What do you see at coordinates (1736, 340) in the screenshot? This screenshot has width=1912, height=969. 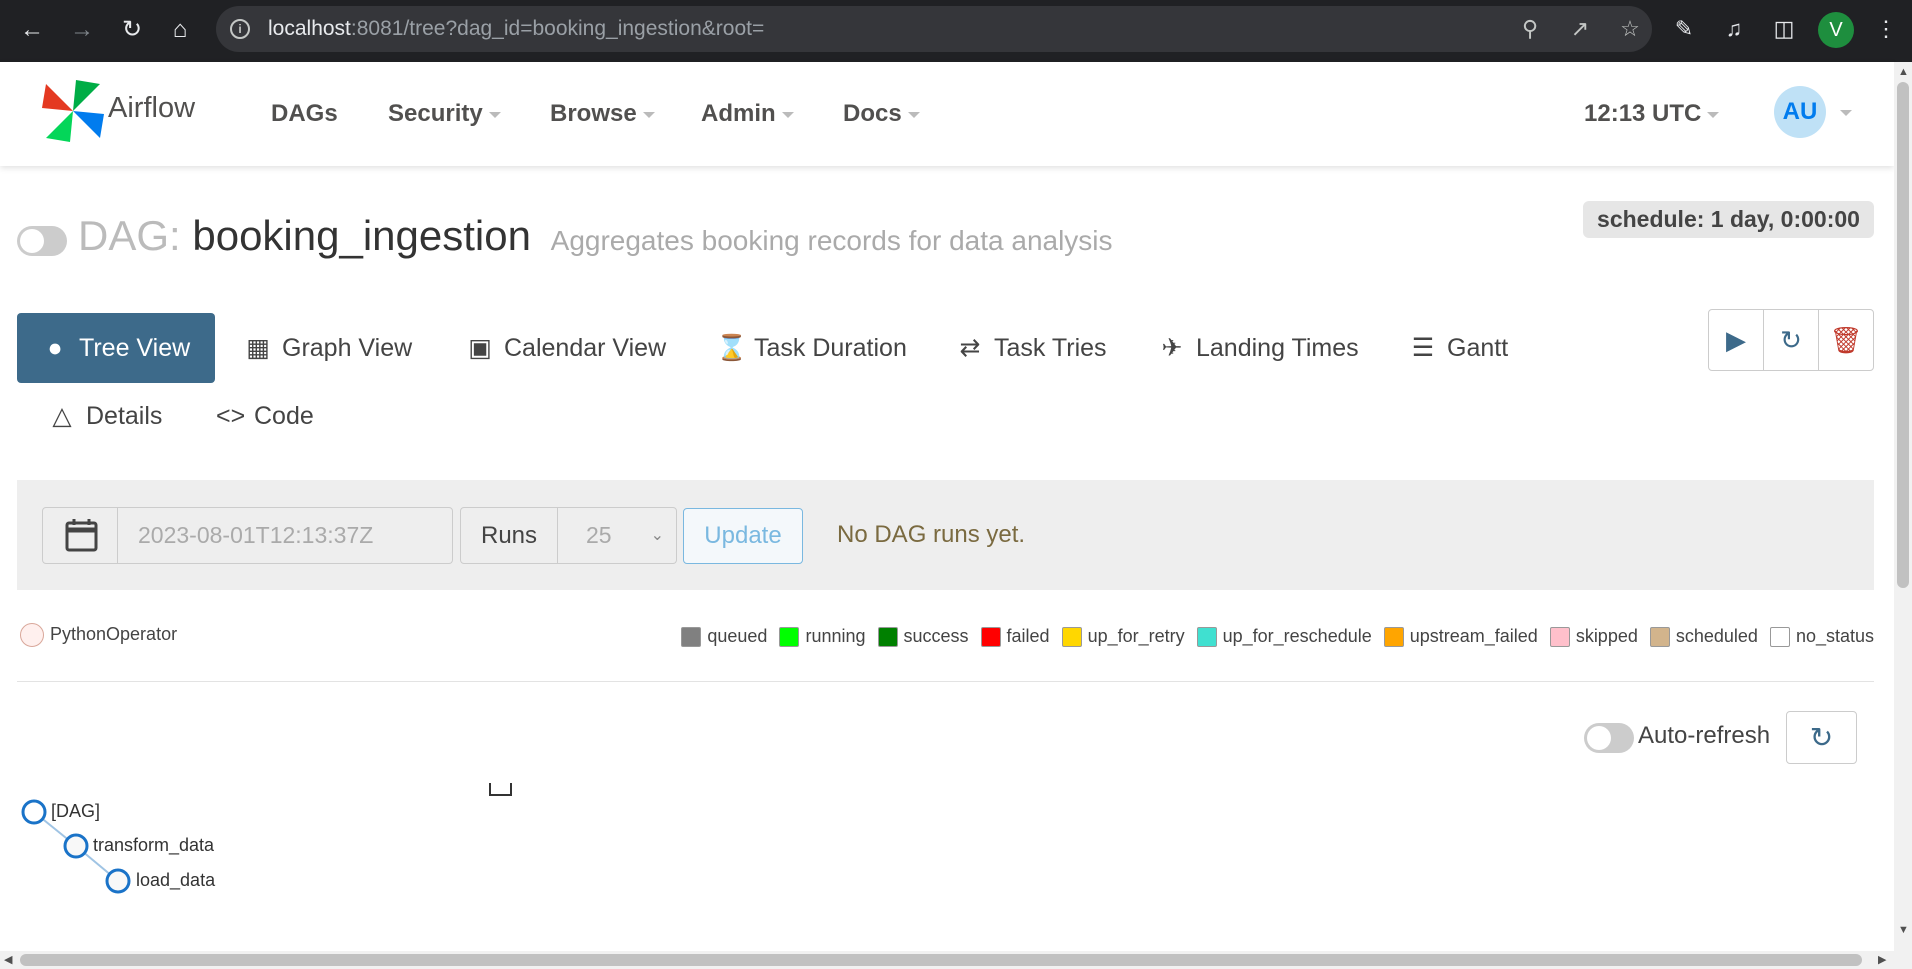 I see `trigger-dag-button: ▶` at bounding box center [1736, 340].